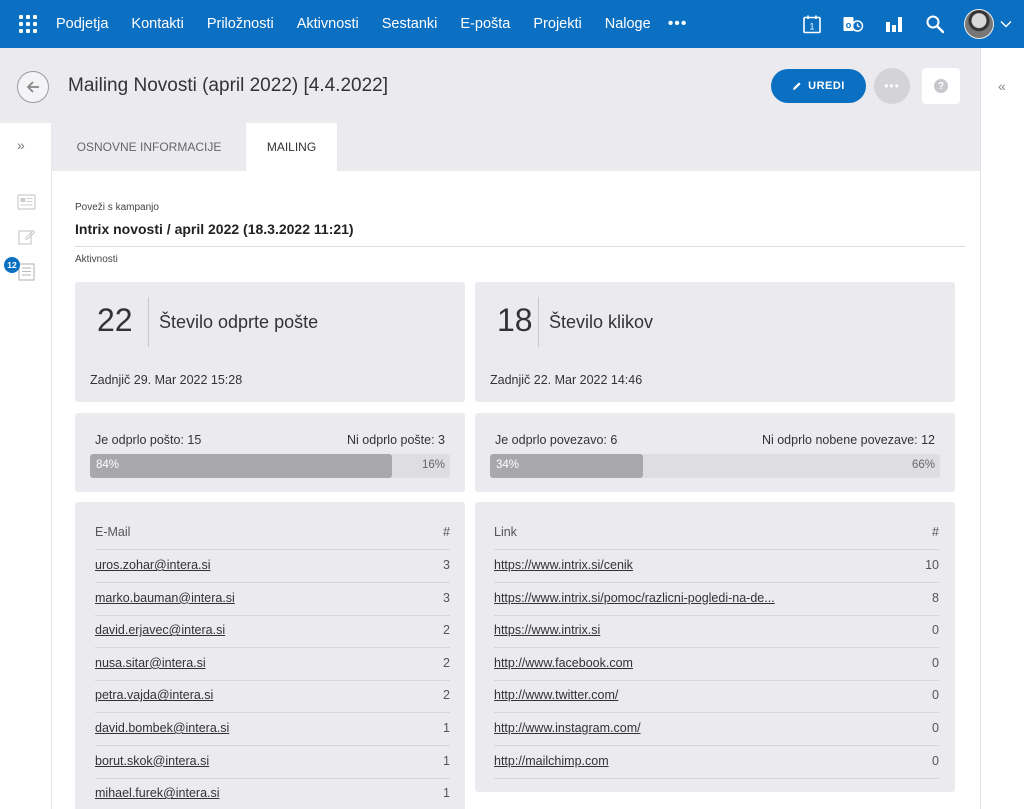 This screenshot has width=1024, height=809. What do you see at coordinates (941, 86) in the screenshot?
I see `help-button: ?` at bounding box center [941, 86].